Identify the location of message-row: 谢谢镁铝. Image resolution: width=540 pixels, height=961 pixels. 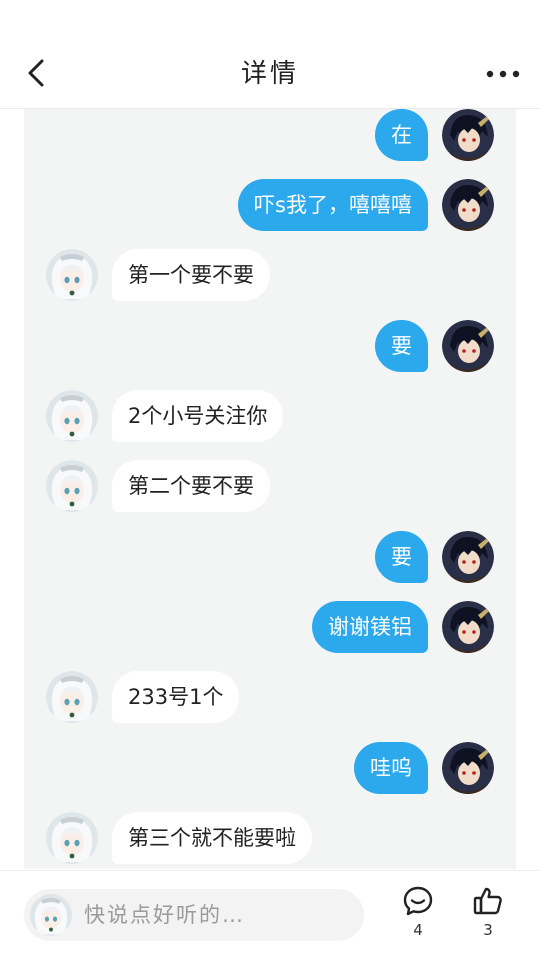
(270, 628).